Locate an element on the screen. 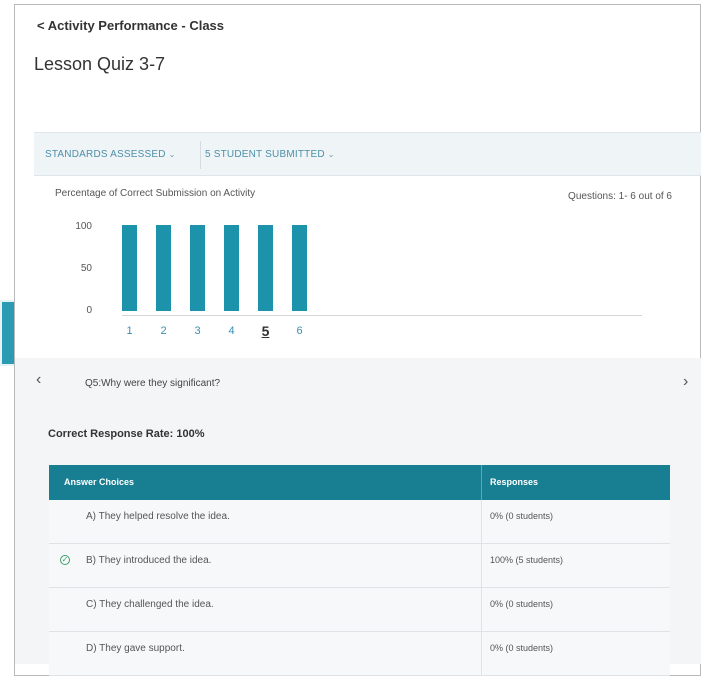  chart-bar-q3 is located at coordinates (197, 268).